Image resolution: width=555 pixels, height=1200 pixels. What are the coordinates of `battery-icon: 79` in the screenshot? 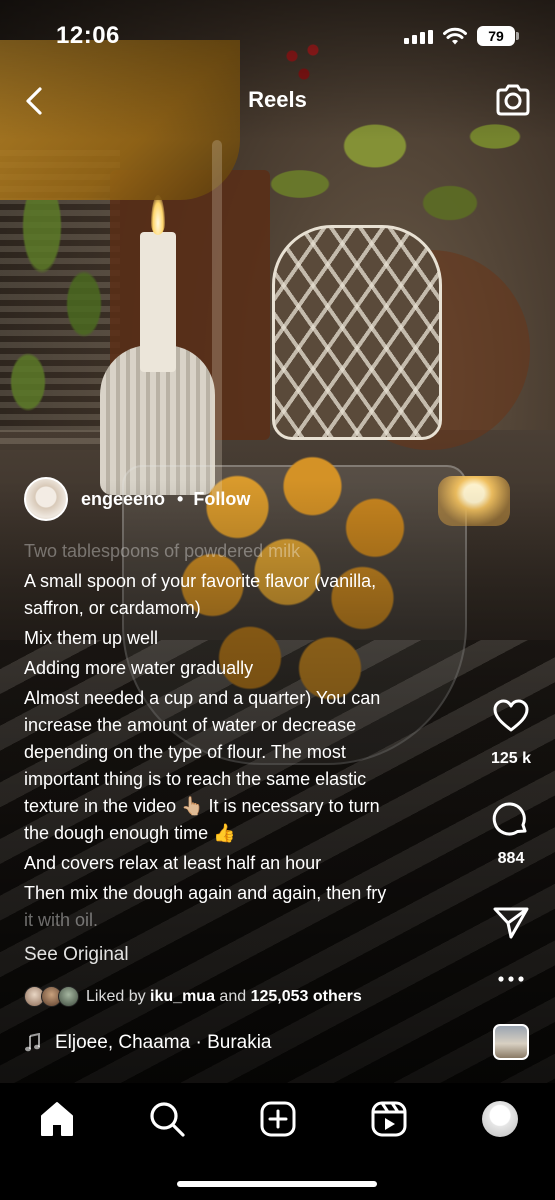 It's located at (496, 36).